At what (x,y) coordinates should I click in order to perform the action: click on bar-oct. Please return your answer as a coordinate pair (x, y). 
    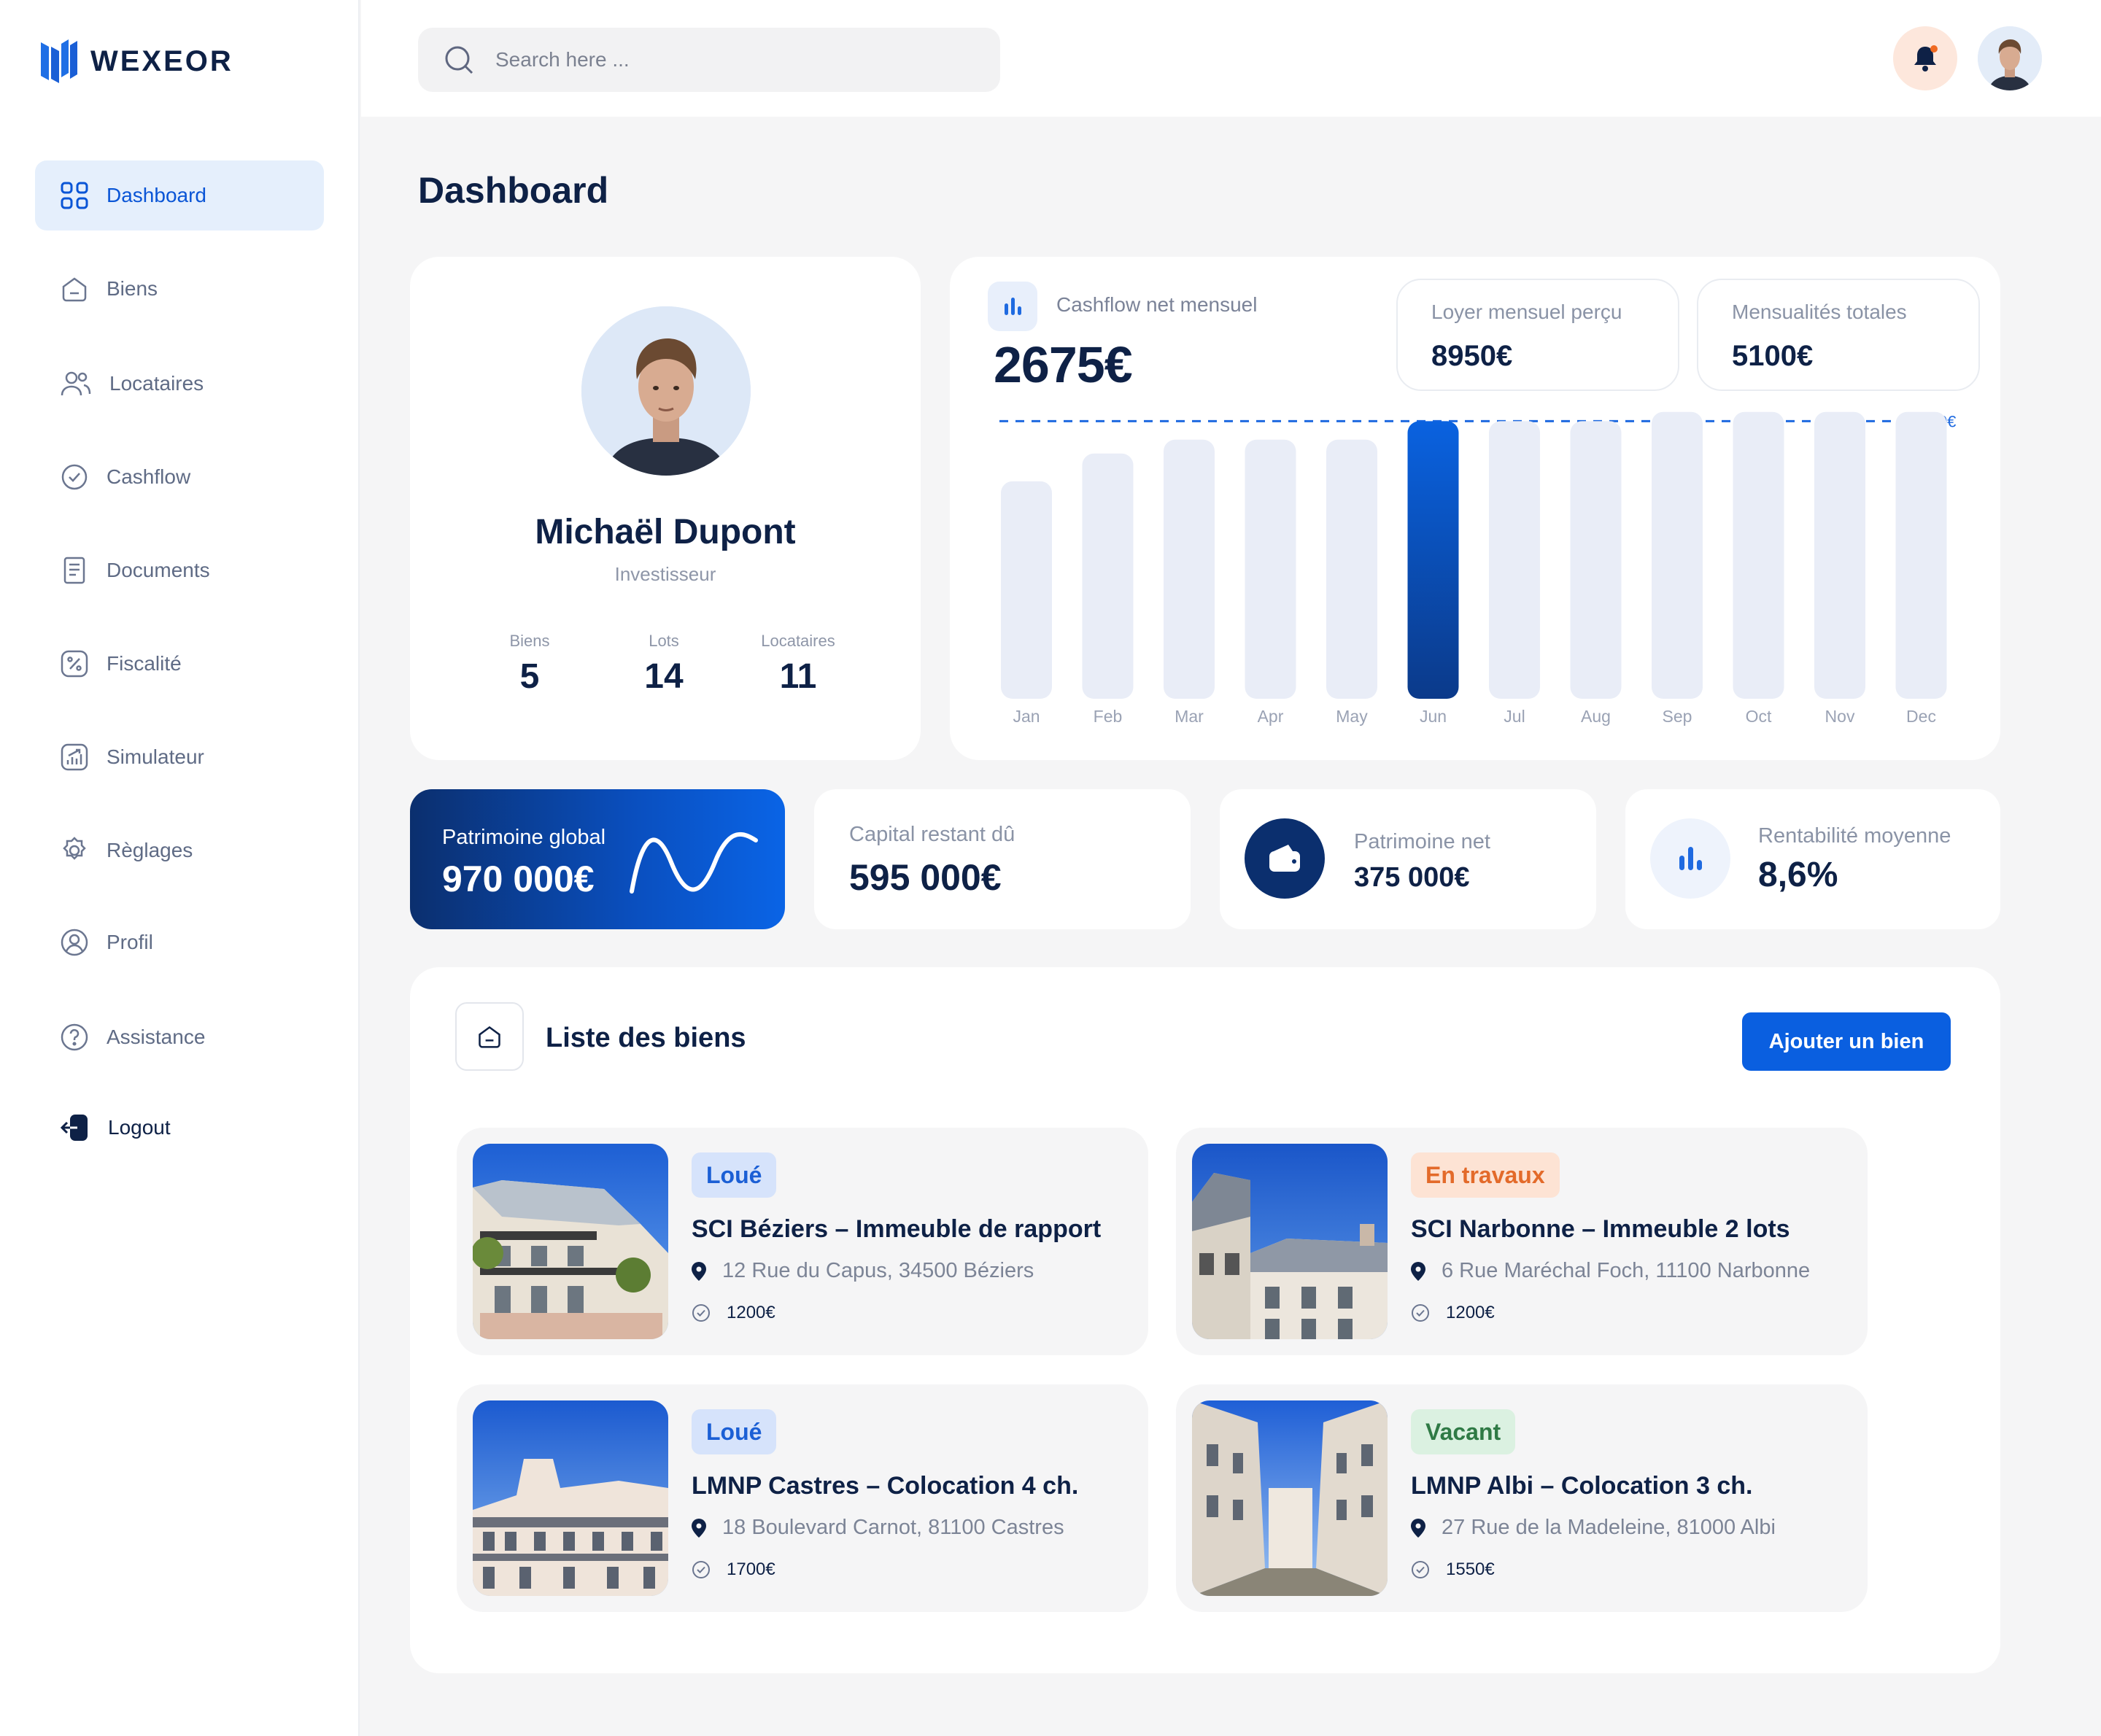
    Looking at the image, I should click on (1758, 555).